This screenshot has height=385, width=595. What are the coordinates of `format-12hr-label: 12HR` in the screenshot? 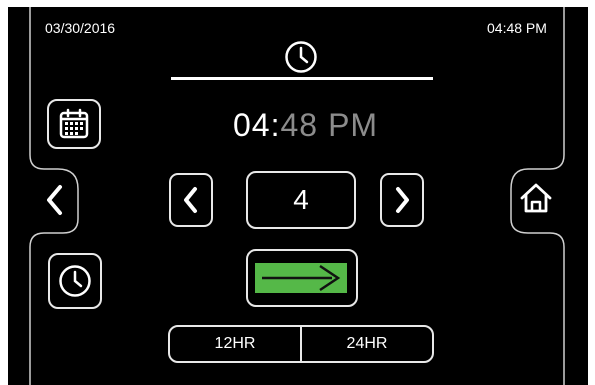 It's located at (235, 343).